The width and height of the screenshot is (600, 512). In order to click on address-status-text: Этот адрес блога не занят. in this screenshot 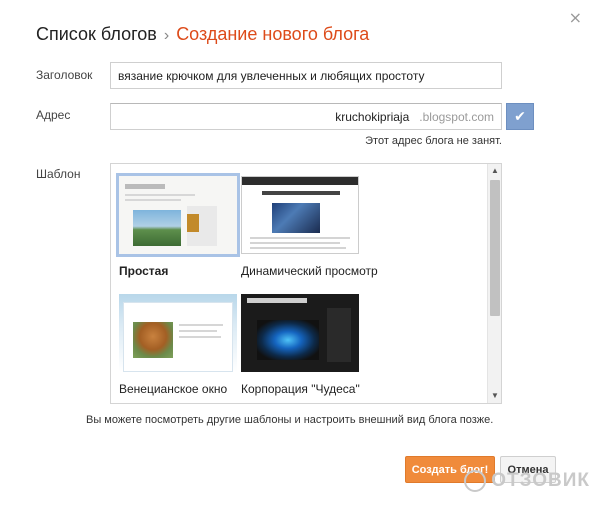, I will do `click(433, 141)`.